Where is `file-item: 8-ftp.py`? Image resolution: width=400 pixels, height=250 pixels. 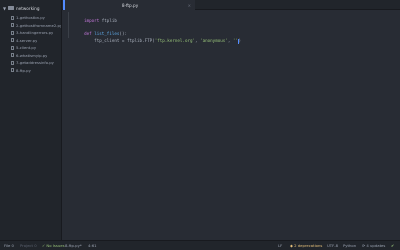 file-item: 8-ftp.py is located at coordinates (30, 71).